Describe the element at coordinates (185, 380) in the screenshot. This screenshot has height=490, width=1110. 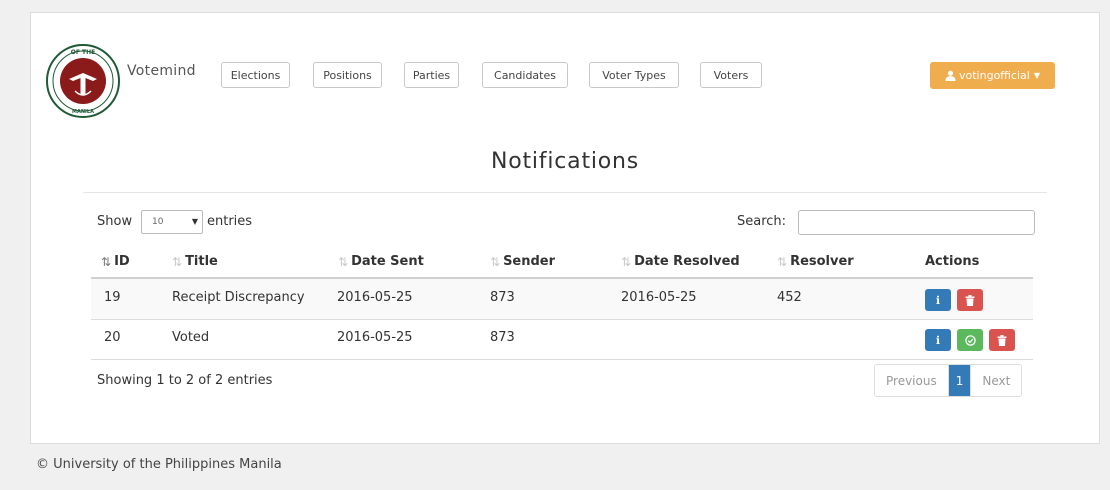
I see `table-info: Showing 1 to 2 of 2 entries` at that location.